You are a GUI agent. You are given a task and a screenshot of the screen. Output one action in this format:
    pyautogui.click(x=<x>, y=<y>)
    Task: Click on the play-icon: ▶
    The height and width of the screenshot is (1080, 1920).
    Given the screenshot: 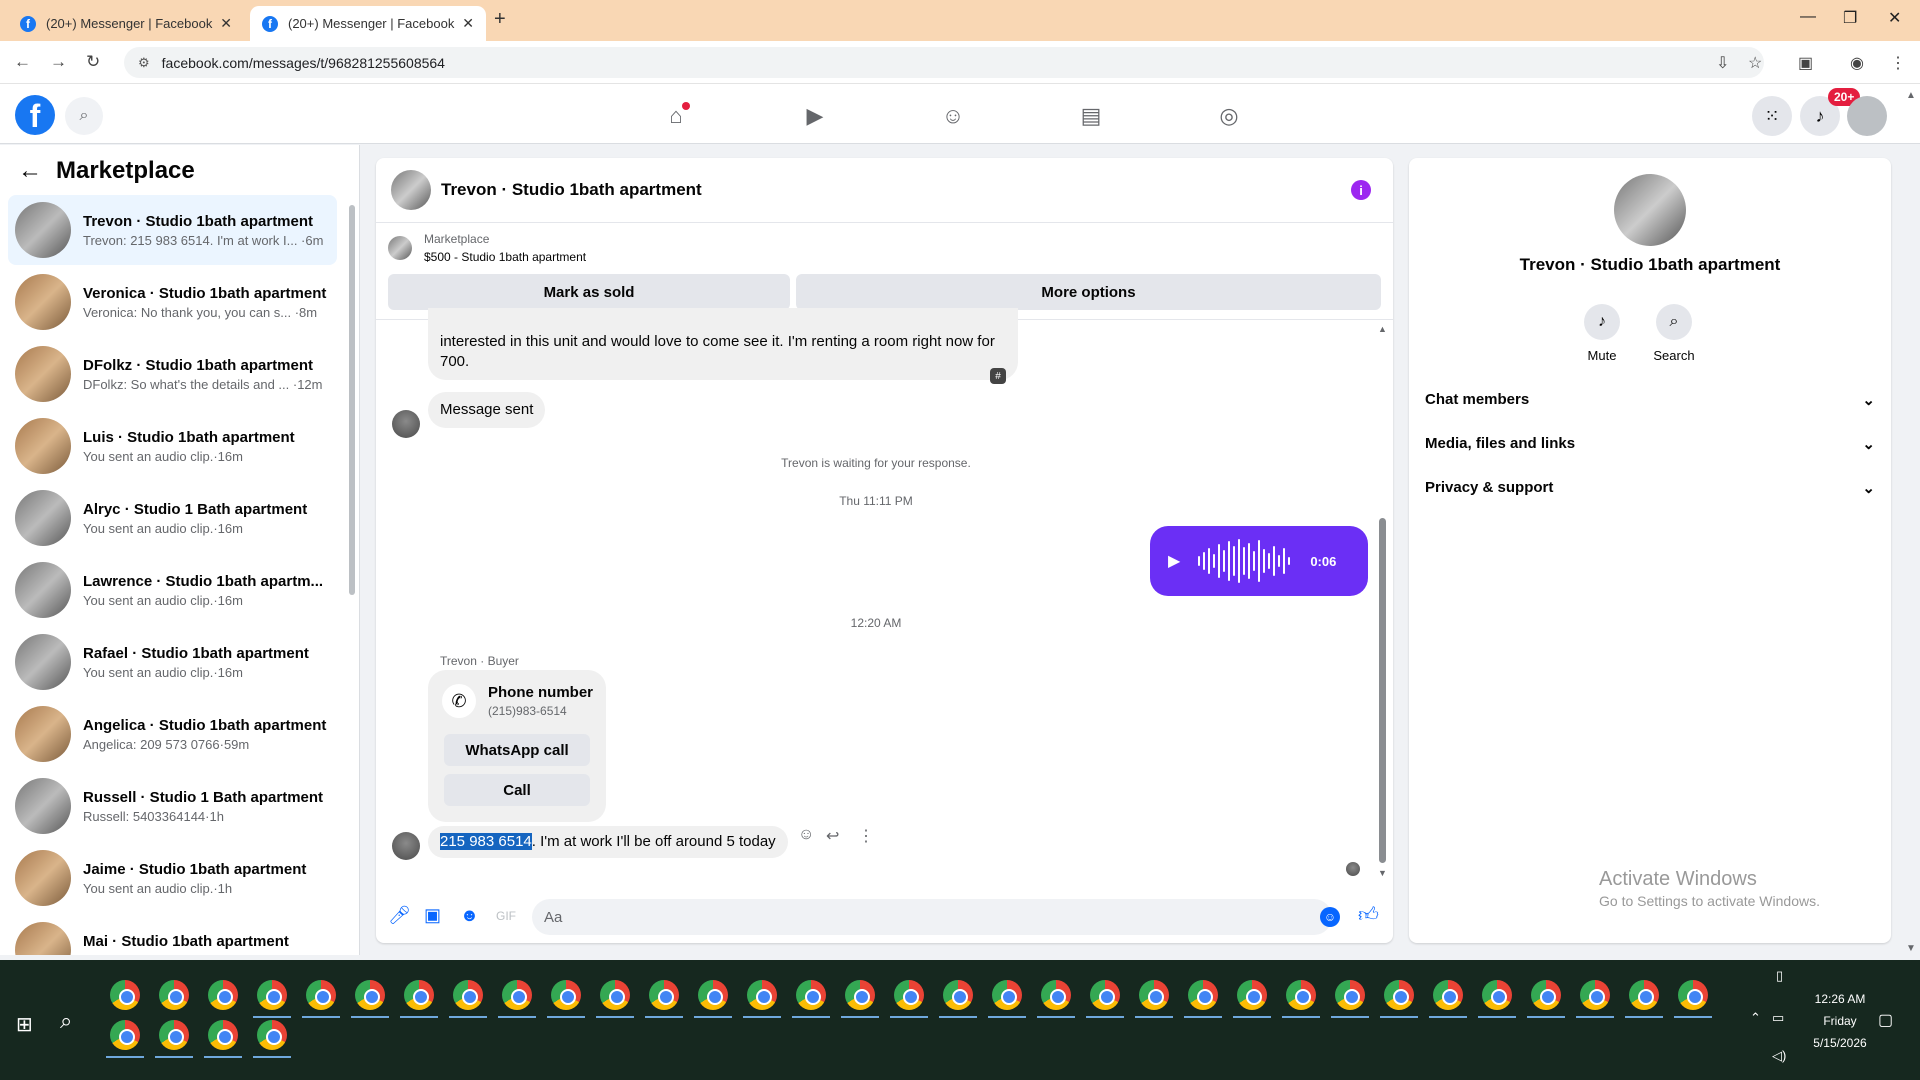 What is the action you would take?
    pyautogui.click(x=1174, y=561)
    